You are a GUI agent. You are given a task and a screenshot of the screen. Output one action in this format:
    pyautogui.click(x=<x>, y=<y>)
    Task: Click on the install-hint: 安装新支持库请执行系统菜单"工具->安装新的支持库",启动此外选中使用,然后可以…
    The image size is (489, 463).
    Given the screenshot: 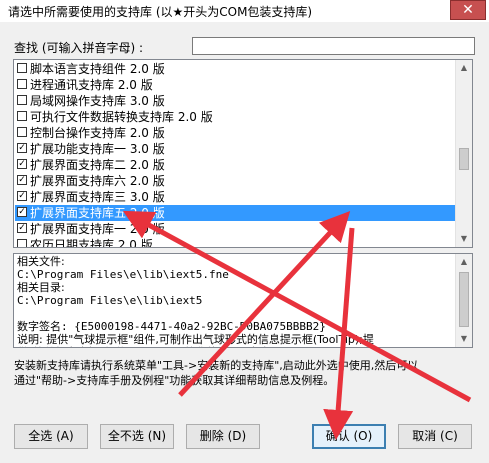 What is the action you would take?
    pyautogui.click(x=249, y=373)
    